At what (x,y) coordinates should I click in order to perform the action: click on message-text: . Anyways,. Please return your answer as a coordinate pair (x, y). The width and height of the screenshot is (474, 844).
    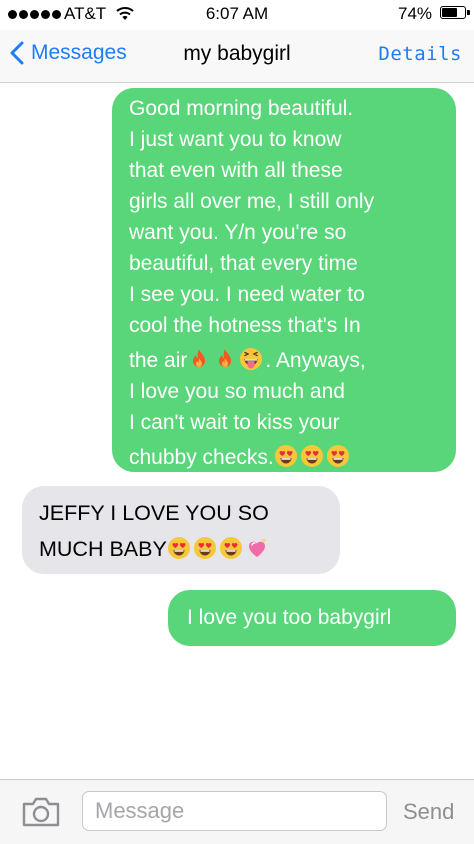
    Looking at the image, I should click on (315, 360).